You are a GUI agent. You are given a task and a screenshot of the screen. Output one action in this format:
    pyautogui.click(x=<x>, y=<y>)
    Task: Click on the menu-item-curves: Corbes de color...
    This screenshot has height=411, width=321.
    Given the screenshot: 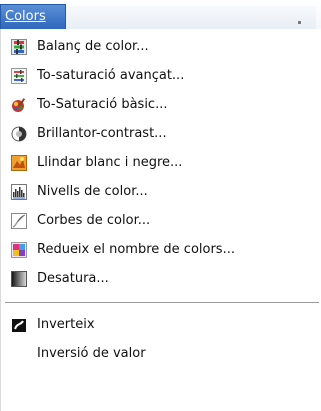 What is the action you would take?
    pyautogui.click(x=161, y=221)
    